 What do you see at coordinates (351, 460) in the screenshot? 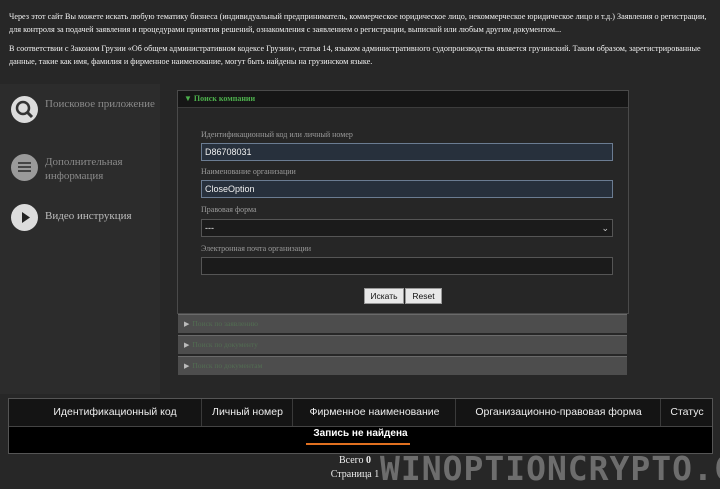
I see `total-label: Всего` at bounding box center [351, 460].